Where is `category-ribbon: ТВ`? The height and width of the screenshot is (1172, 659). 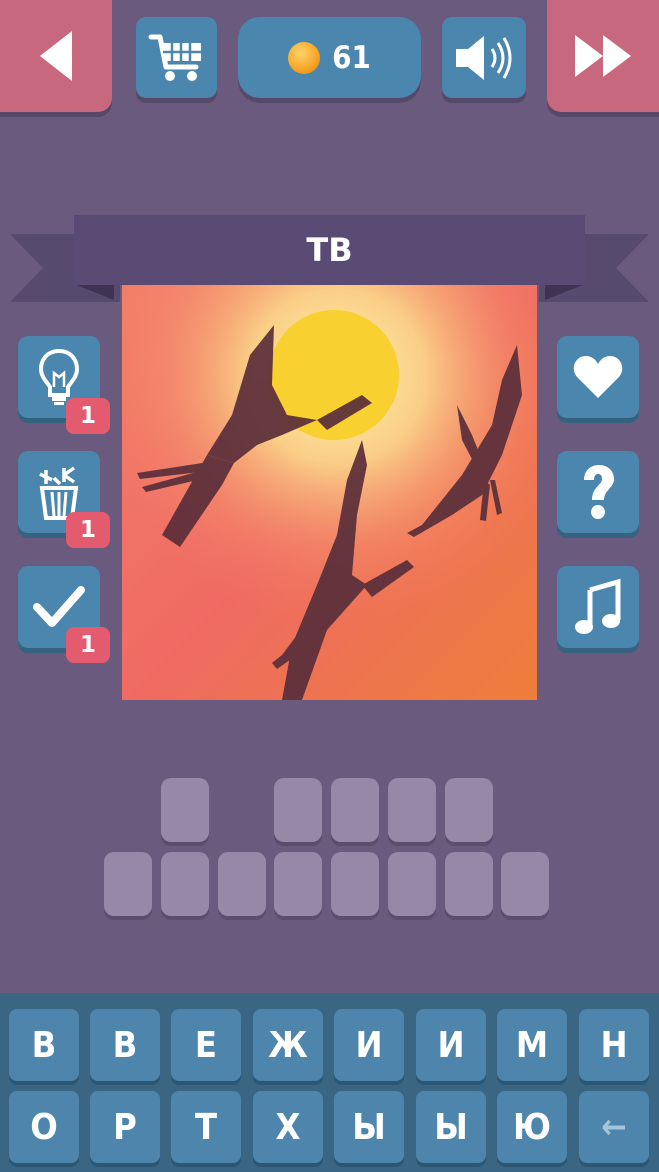 category-ribbon: ТВ is located at coordinates (329, 250).